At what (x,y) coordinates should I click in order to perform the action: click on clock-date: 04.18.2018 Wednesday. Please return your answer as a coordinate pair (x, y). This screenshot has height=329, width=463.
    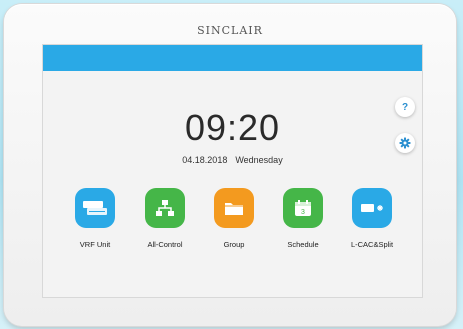
    Looking at the image, I should click on (232, 160).